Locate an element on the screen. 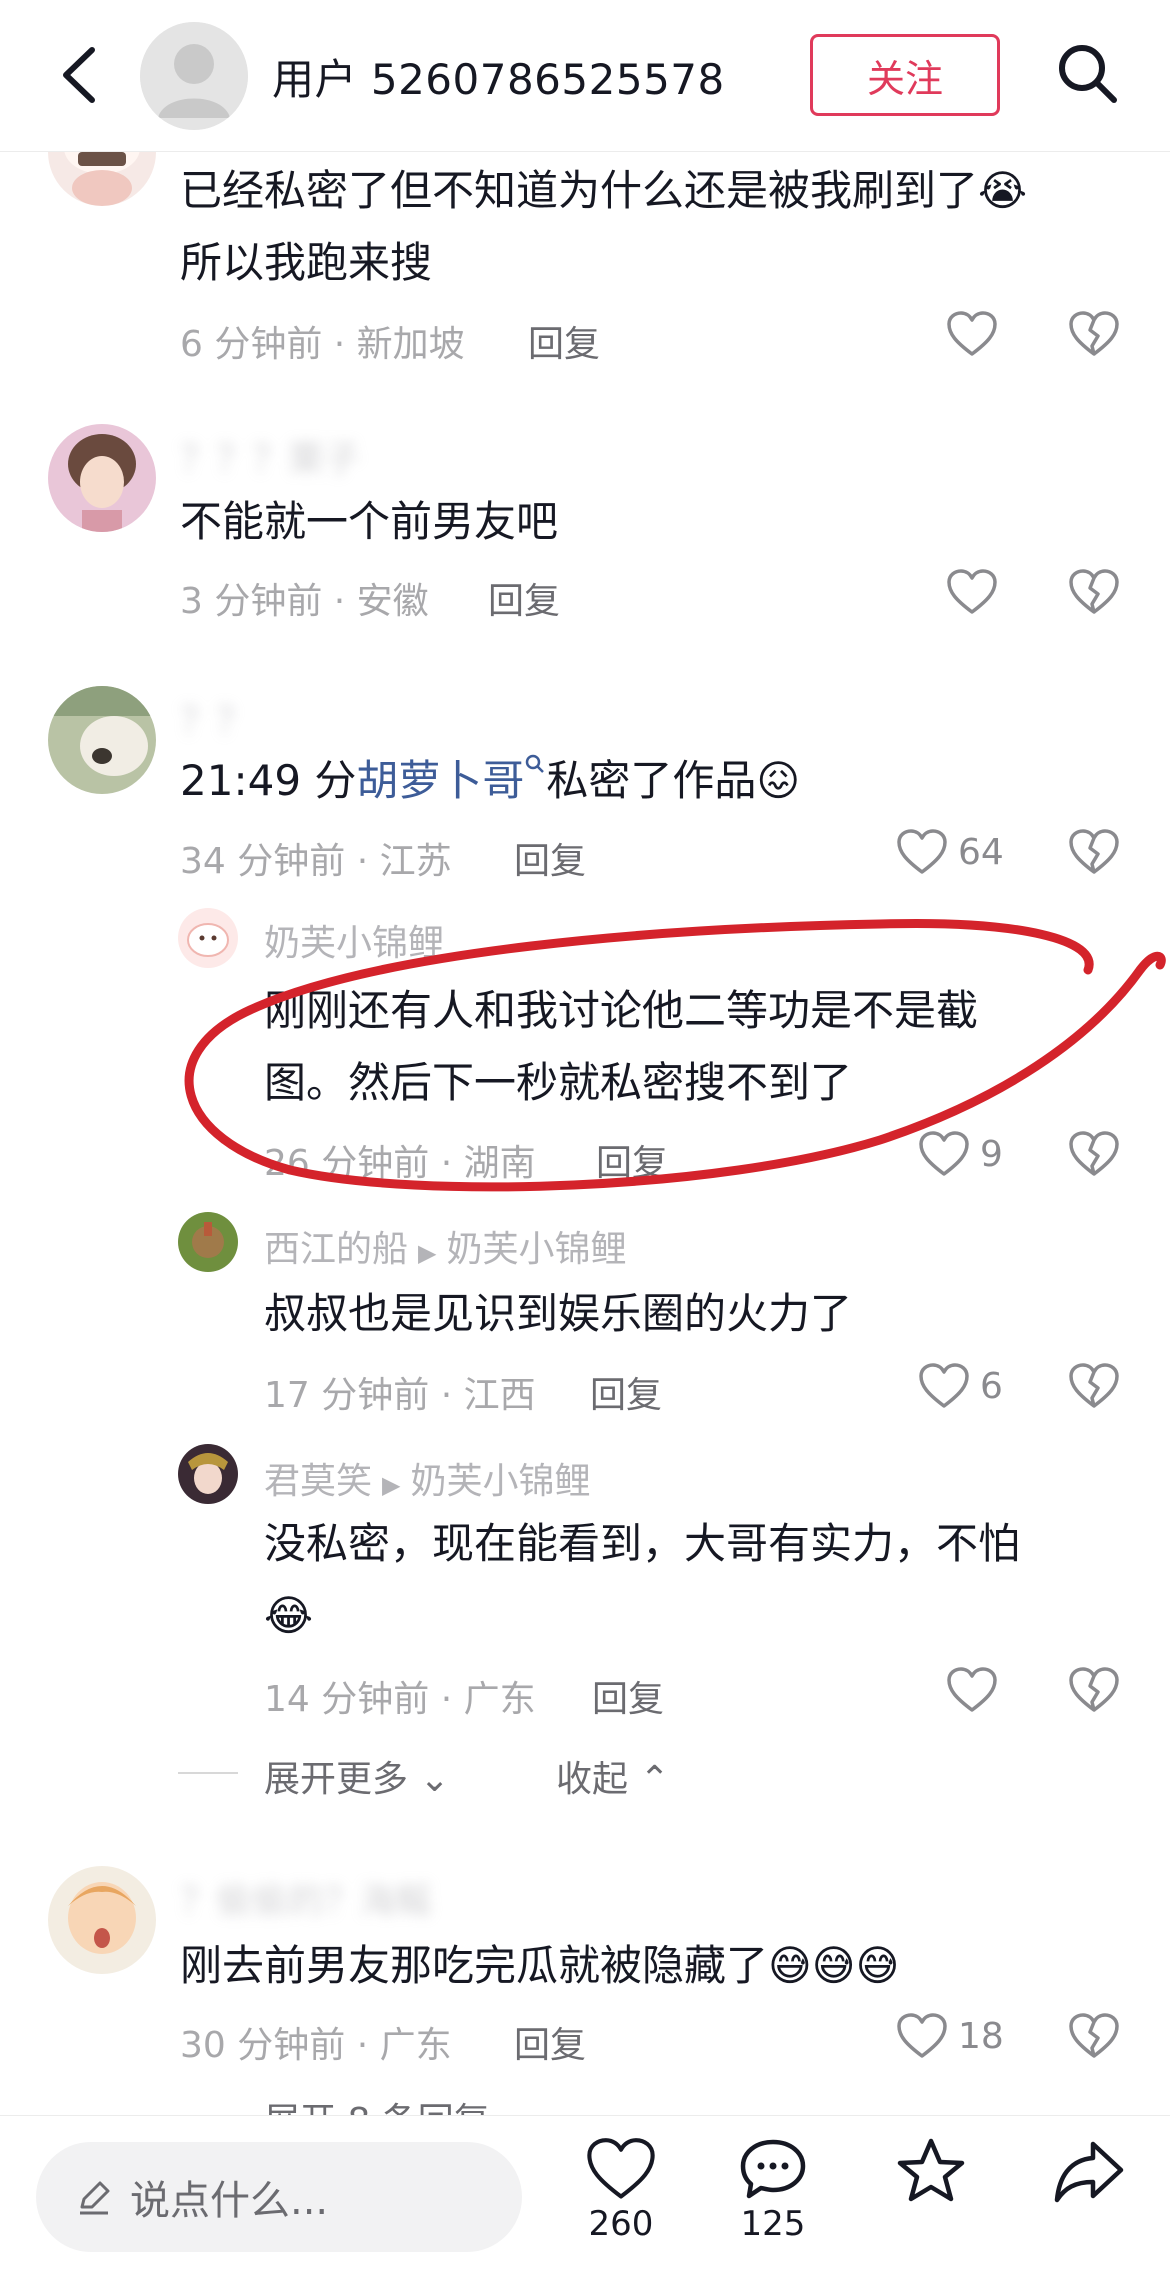 This screenshot has height=2273, width=1170. like-count: 64 is located at coordinates (981, 852).